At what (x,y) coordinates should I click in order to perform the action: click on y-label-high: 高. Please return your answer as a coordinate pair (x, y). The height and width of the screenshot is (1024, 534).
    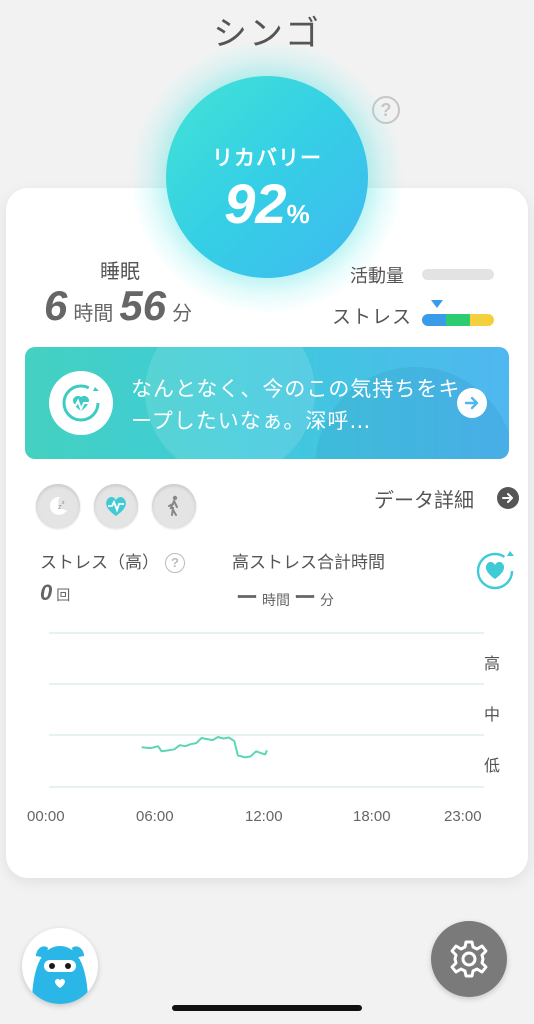
    Looking at the image, I should click on (492, 663).